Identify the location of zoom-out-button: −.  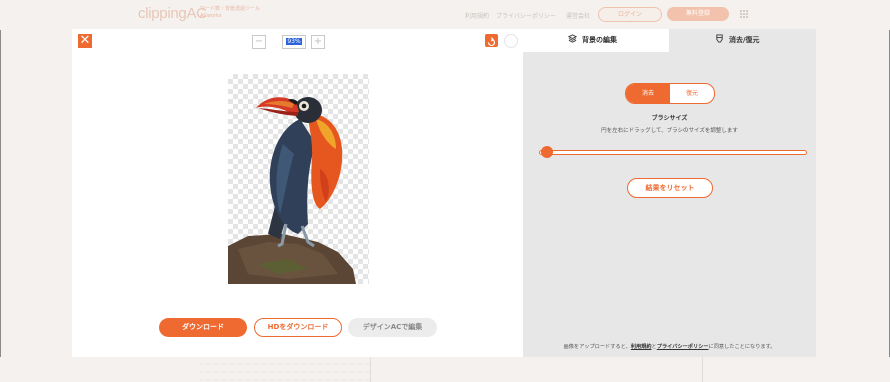
(259, 42).